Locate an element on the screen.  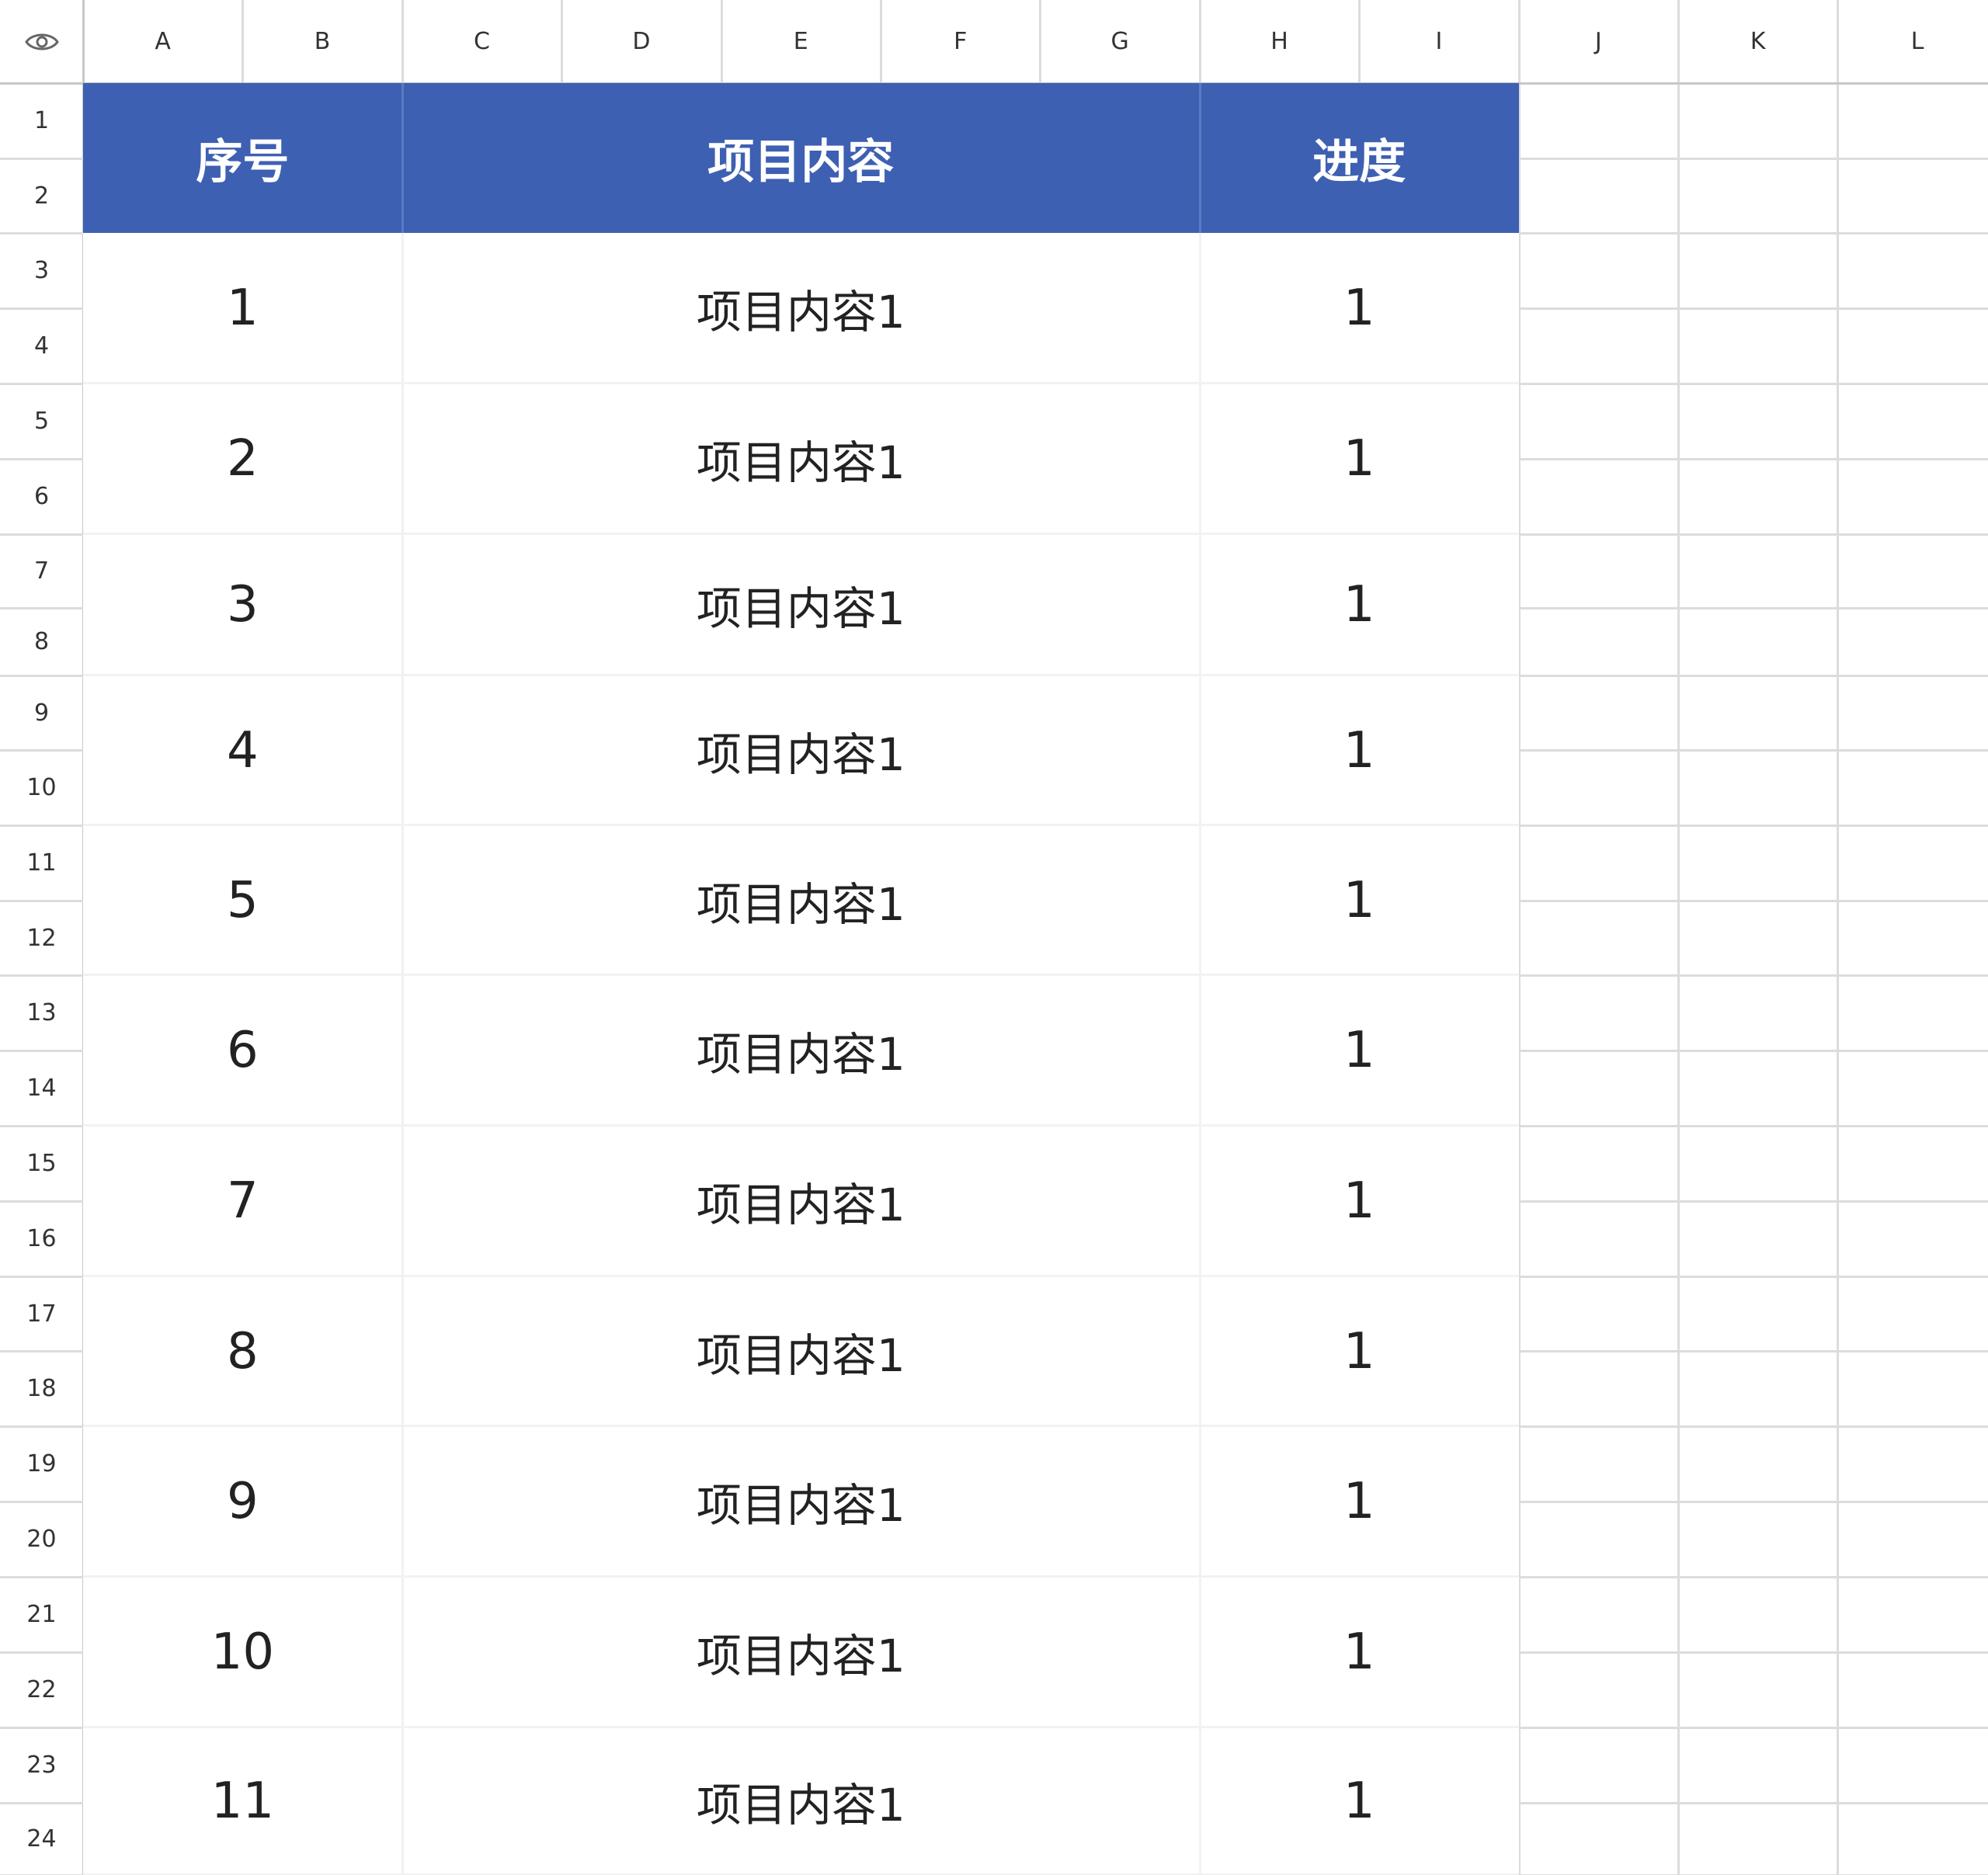
table-row: 6 项目内容1 1 is located at coordinates (801, 1051).